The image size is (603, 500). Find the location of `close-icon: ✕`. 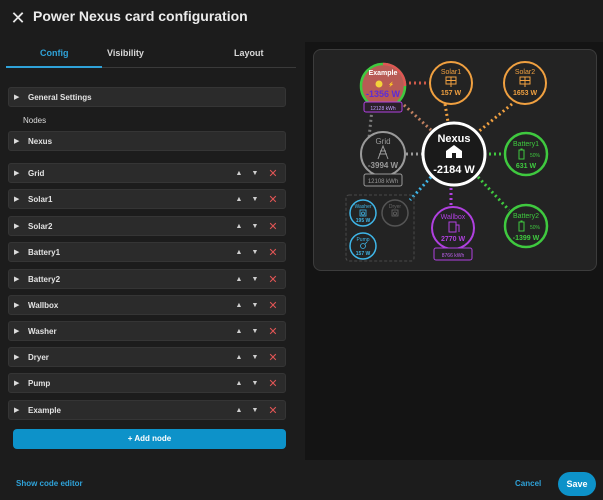

close-icon: ✕ is located at coordinates (18, 18).